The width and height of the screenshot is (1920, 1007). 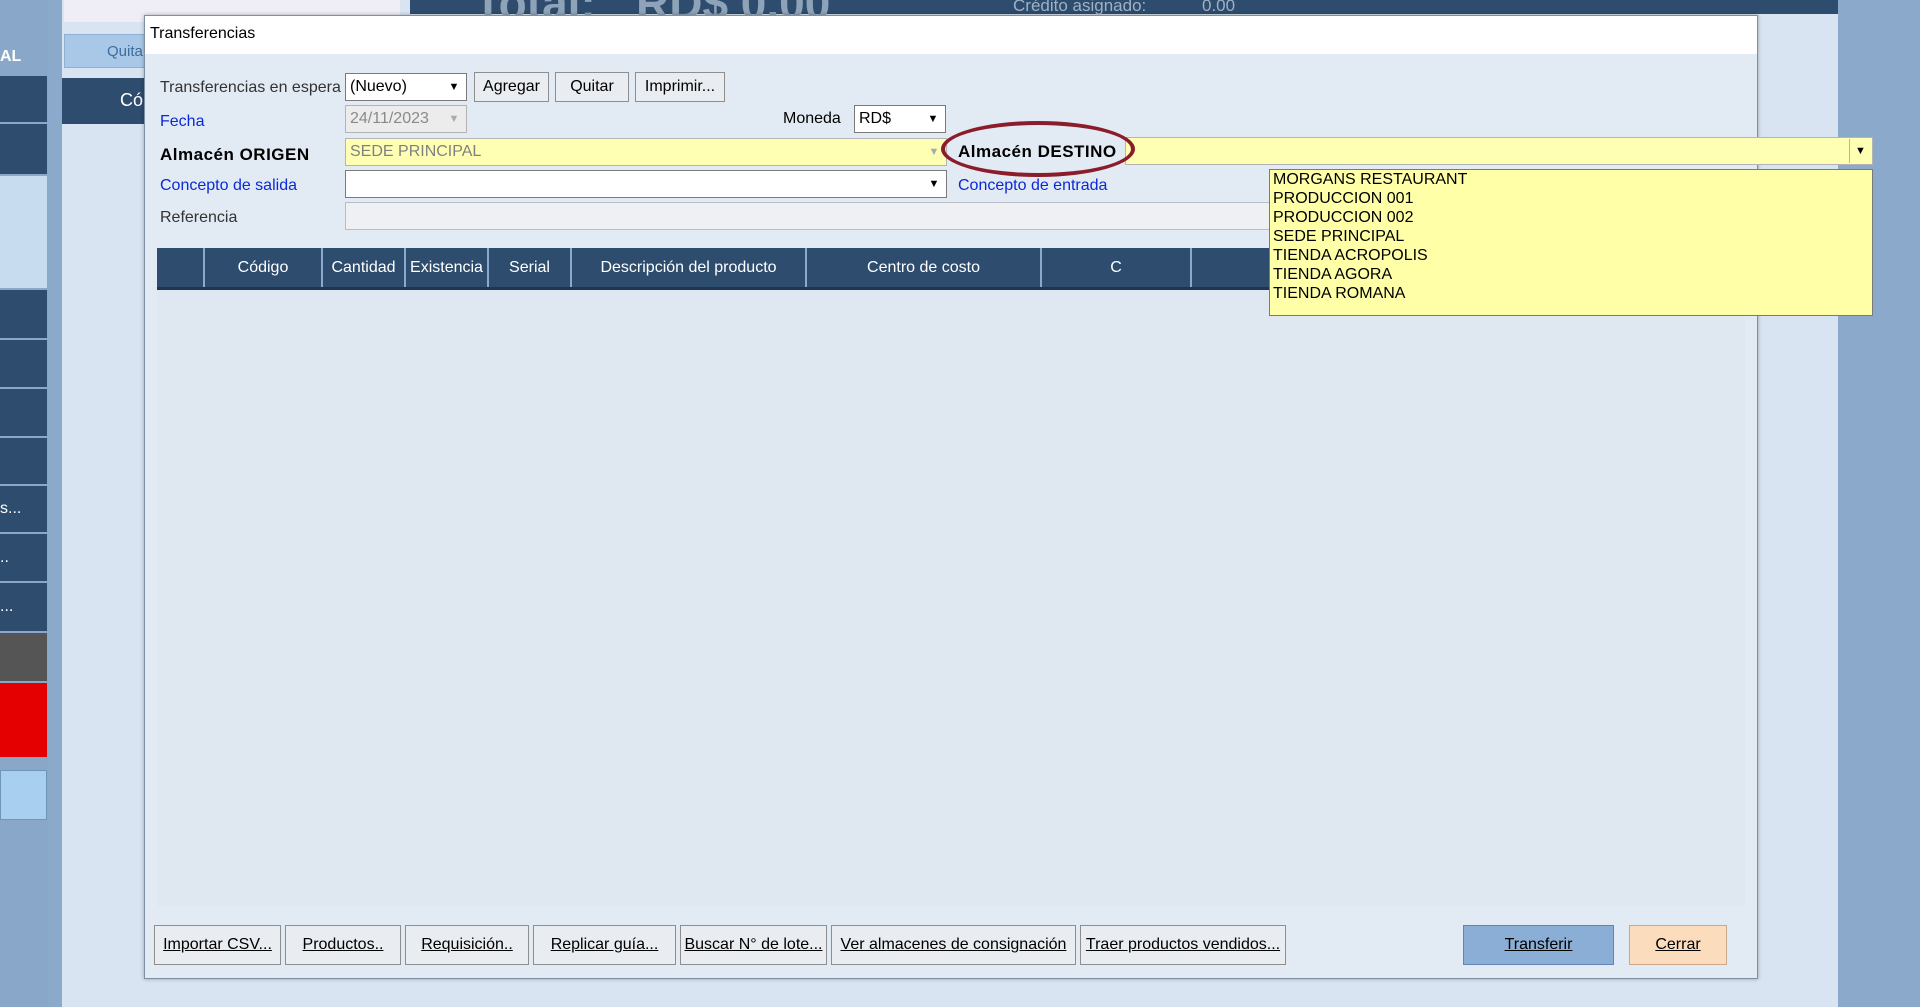 I want to click on grid-col-descripcion: Descripción del producto, so click(x=689, y=267).